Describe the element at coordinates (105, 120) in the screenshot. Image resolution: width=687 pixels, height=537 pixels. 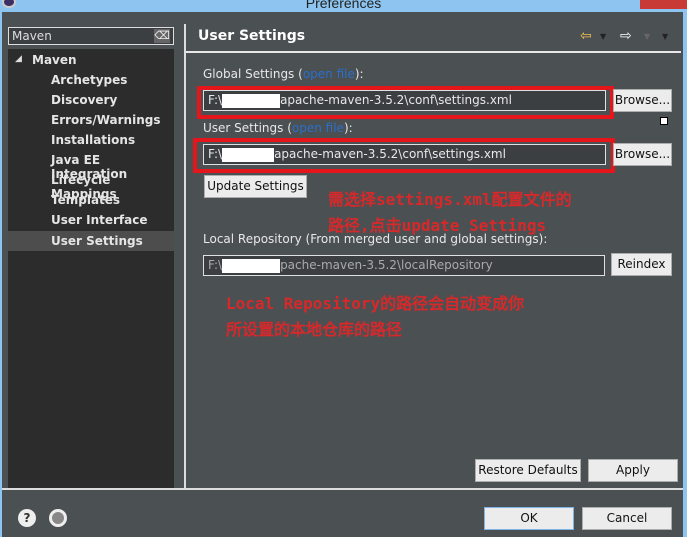
I see `tree-item-errors-warnings: Errors/Warnings` at that location.